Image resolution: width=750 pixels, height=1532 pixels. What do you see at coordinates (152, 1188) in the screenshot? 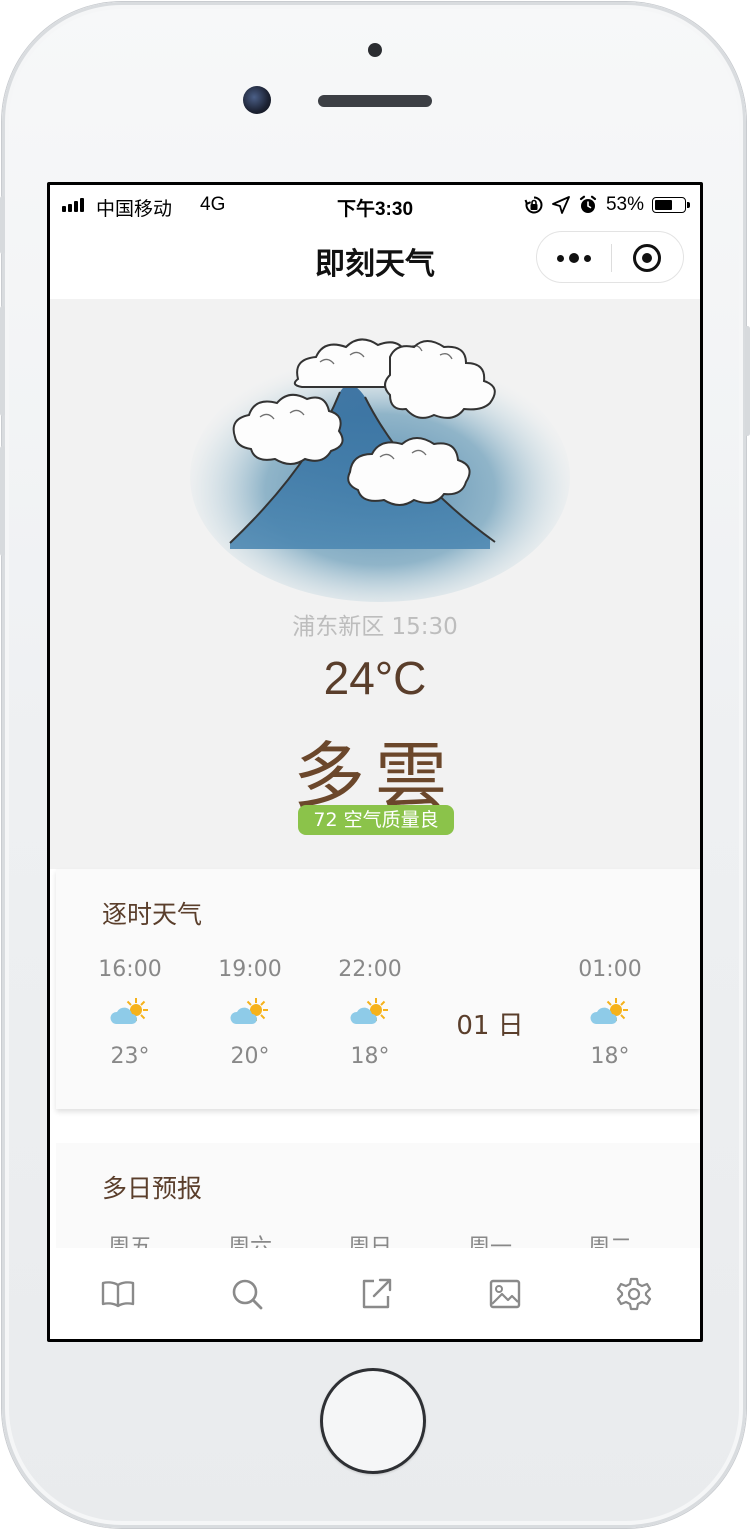
I see `daily-title: 多日预报` at bounding box center [152, 1188].